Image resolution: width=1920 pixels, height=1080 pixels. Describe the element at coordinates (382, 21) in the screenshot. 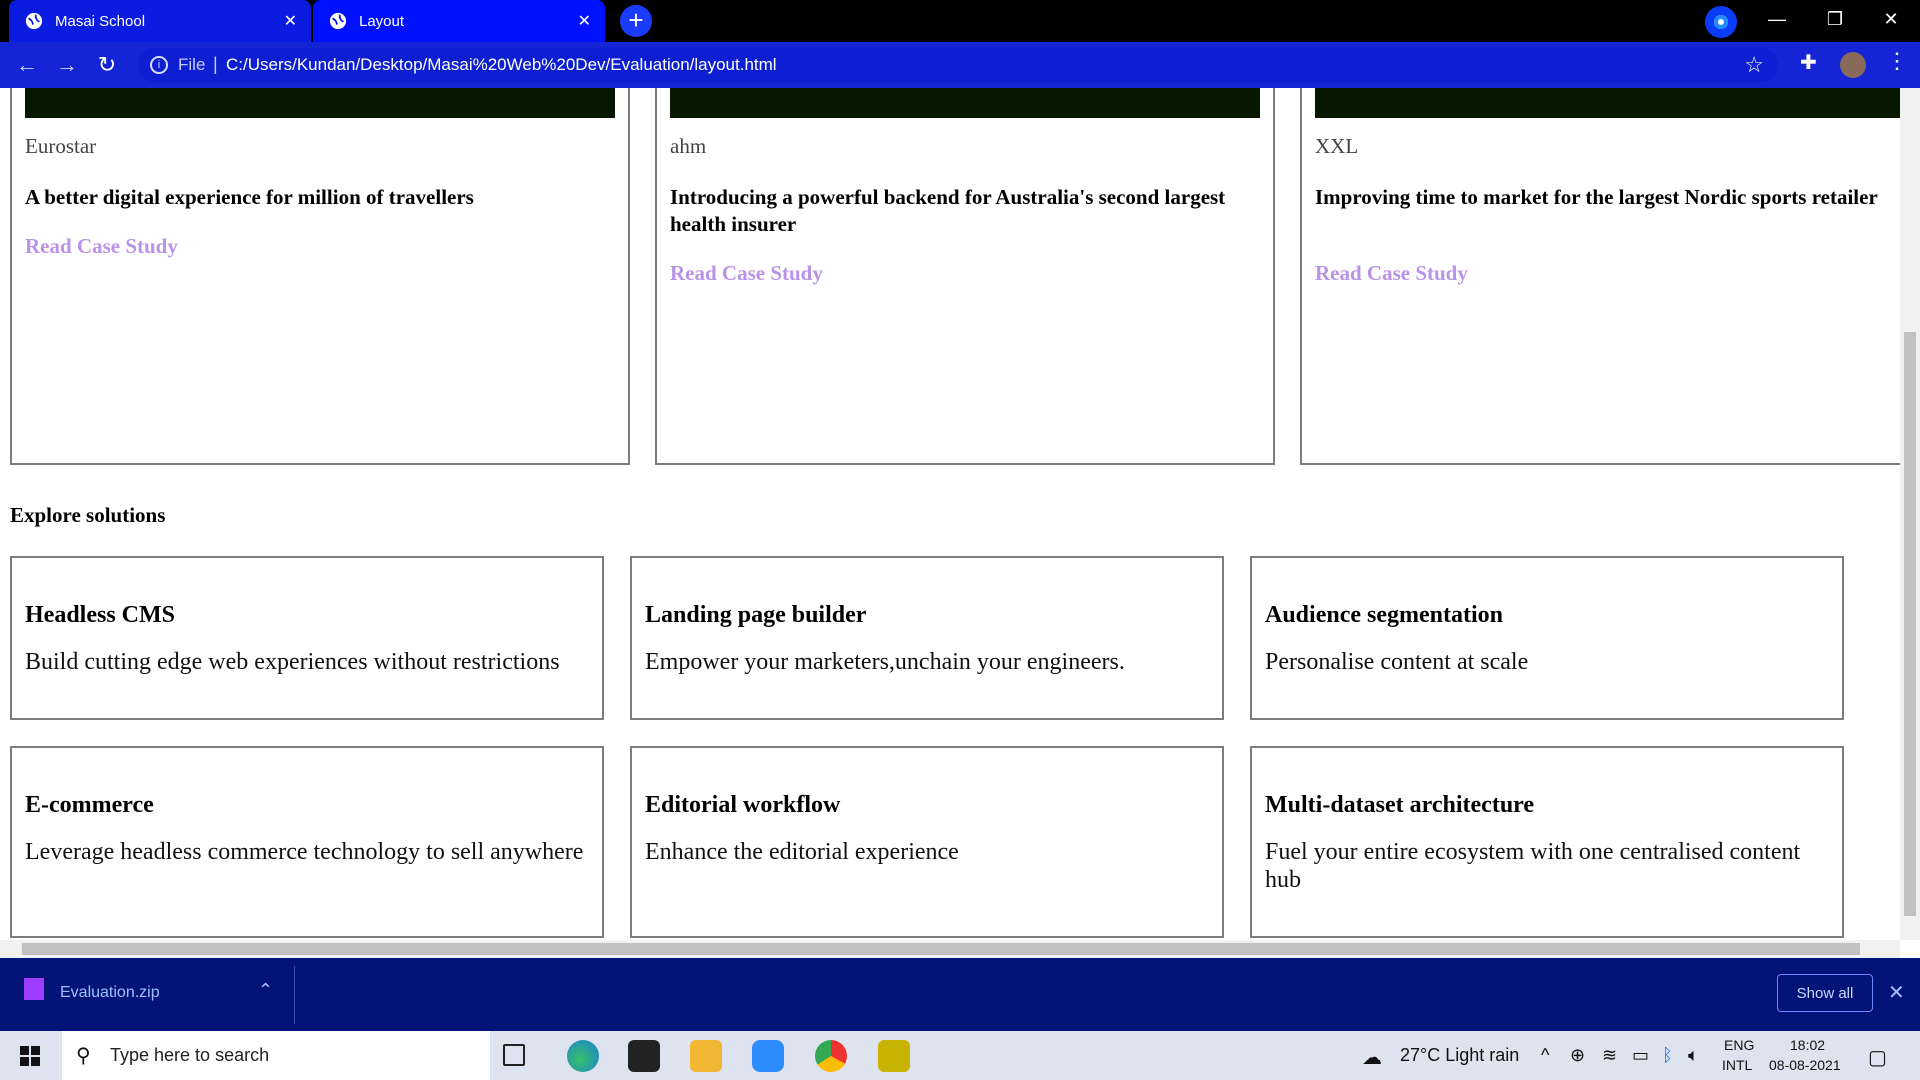

I see `tab-title: Layout` at that location.